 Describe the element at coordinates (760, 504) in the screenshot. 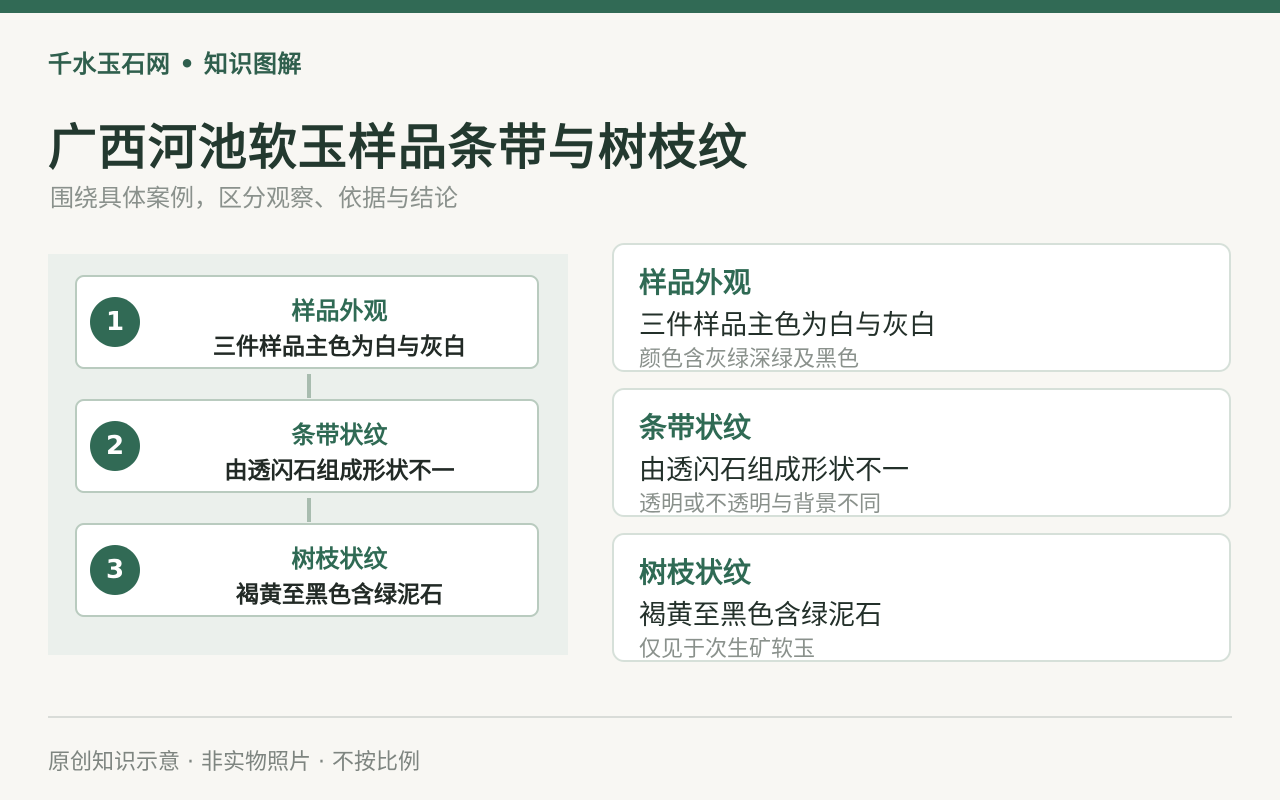

I see `card-note: 透明或不透明与背景不同` at that location.